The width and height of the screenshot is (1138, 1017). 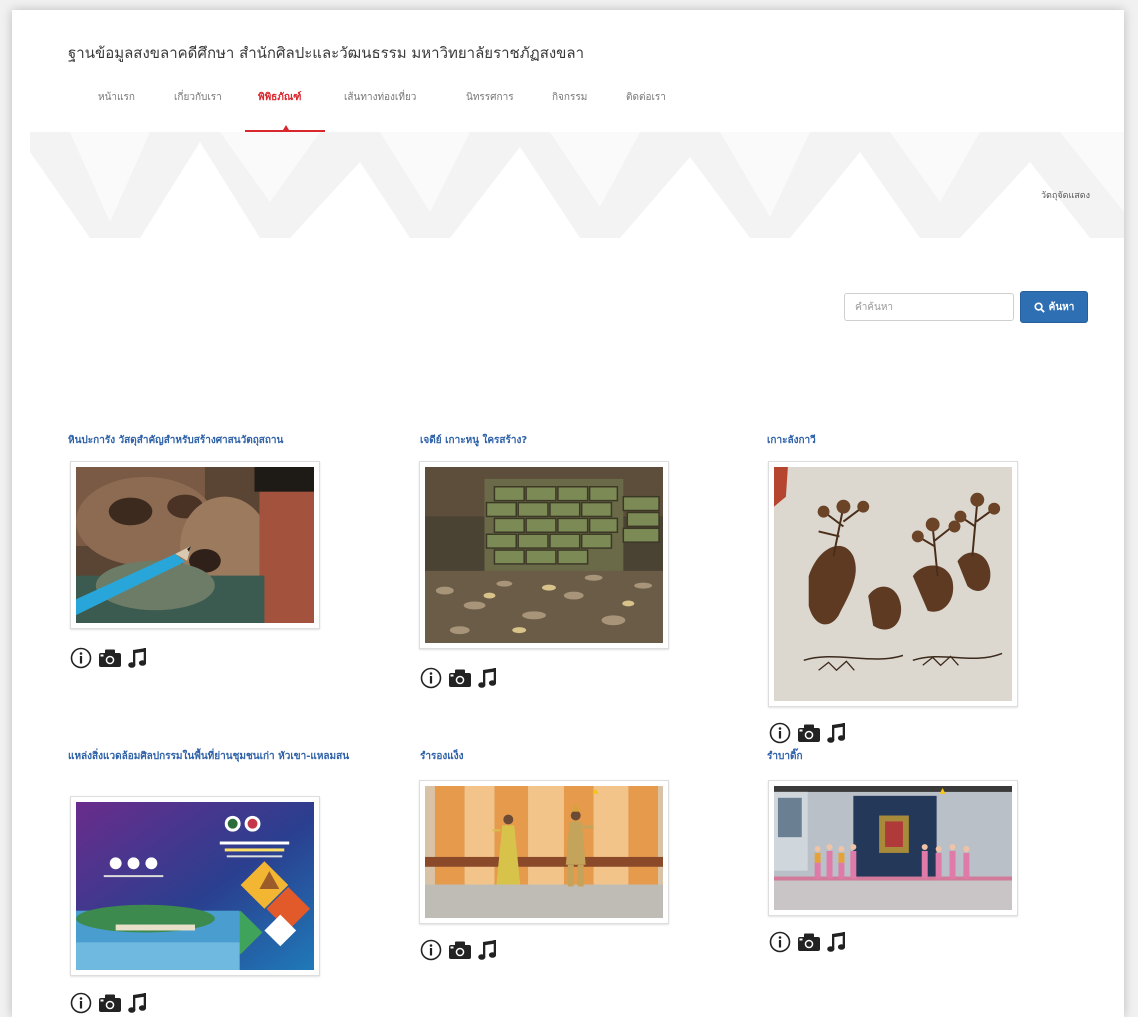 What do you see at coordinates (116, 97) in the screenshot?
I see `nav-item-home: หน้าแรก` at bounding box center [116, 97].